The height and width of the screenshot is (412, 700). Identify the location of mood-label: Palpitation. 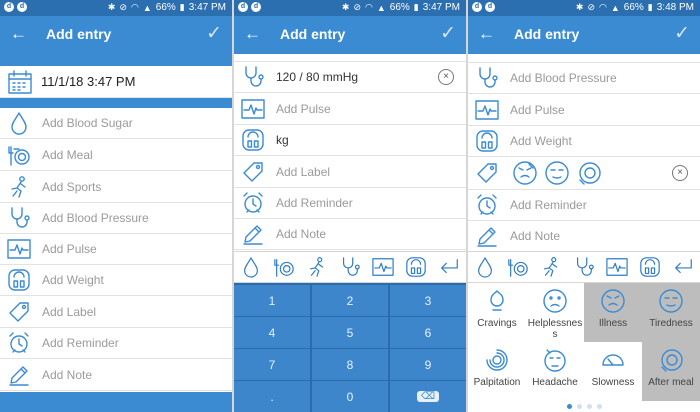
(497, 382).